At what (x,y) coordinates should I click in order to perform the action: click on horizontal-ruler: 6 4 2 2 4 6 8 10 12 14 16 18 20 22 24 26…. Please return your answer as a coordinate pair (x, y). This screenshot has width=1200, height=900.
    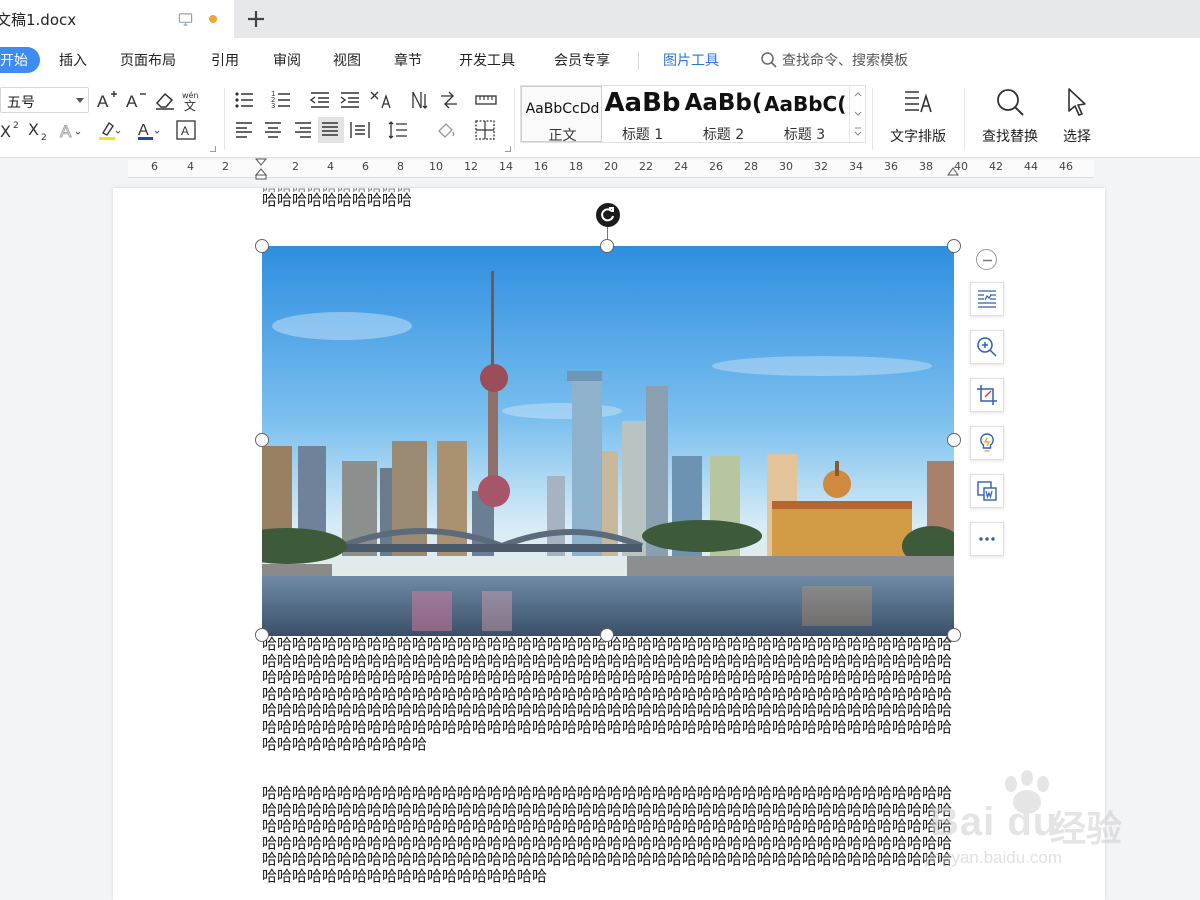
    Looking at the image, I should click on (600, 169).